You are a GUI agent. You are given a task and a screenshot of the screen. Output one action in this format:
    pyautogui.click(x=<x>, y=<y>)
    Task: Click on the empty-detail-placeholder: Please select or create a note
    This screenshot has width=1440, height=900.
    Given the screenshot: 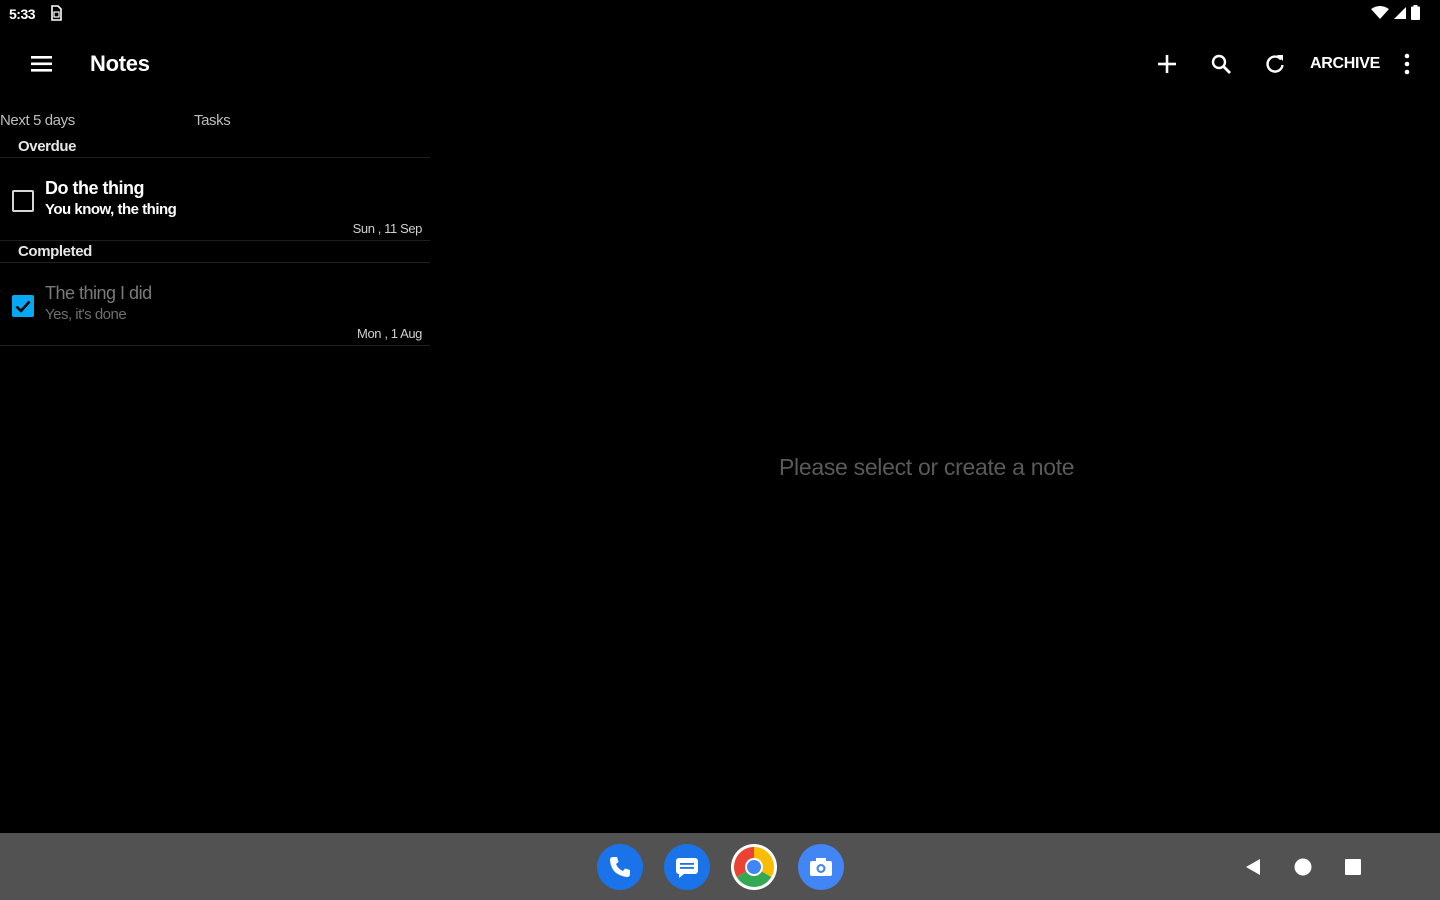 What is the action you would take?
    pyautogui.click(x=927, y=467)
    